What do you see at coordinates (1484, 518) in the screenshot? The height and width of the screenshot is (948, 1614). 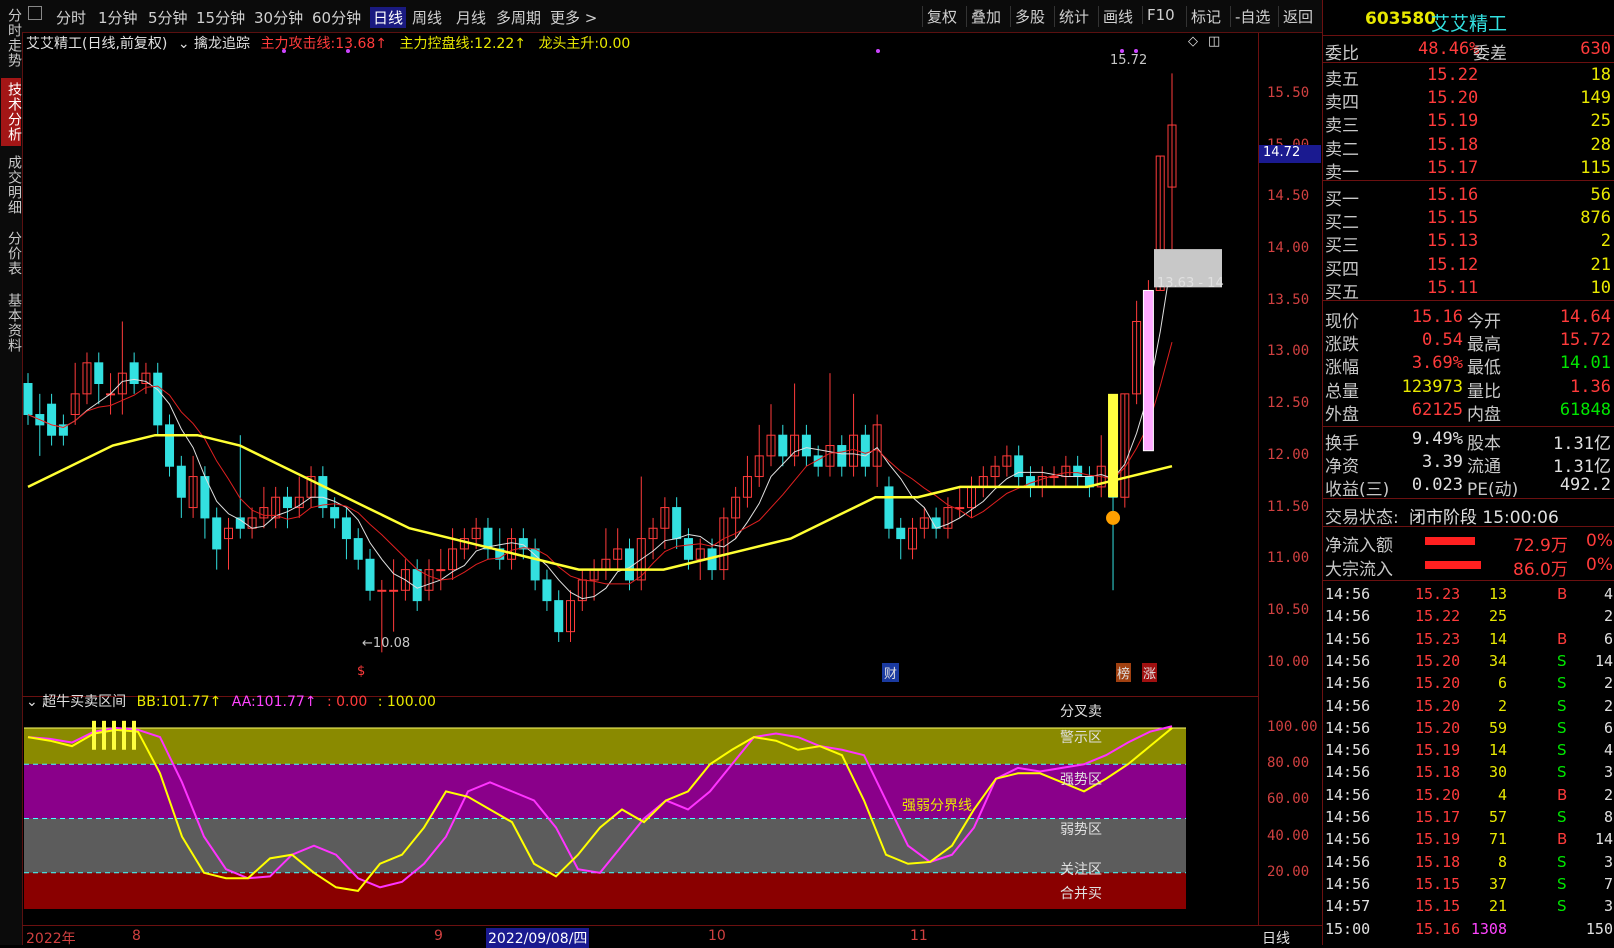 I see `trade-state-value: 闭市阶段 15:00:06` at bounding box center [1484, 518].